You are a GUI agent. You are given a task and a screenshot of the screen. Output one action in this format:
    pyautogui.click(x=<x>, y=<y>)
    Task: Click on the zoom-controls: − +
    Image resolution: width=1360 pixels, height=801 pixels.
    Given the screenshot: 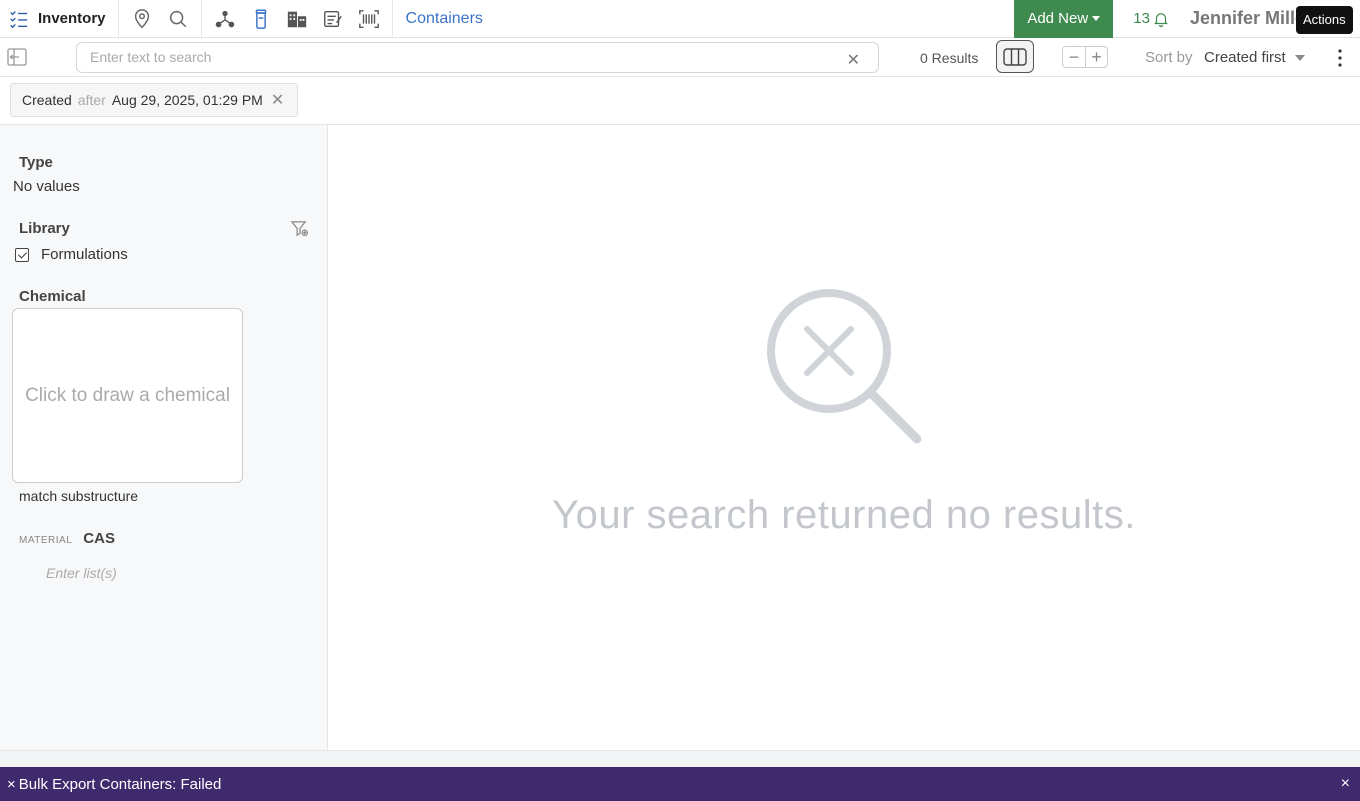 What is the action you would take?
    pyautogui.click(x=1085, y=57)
    